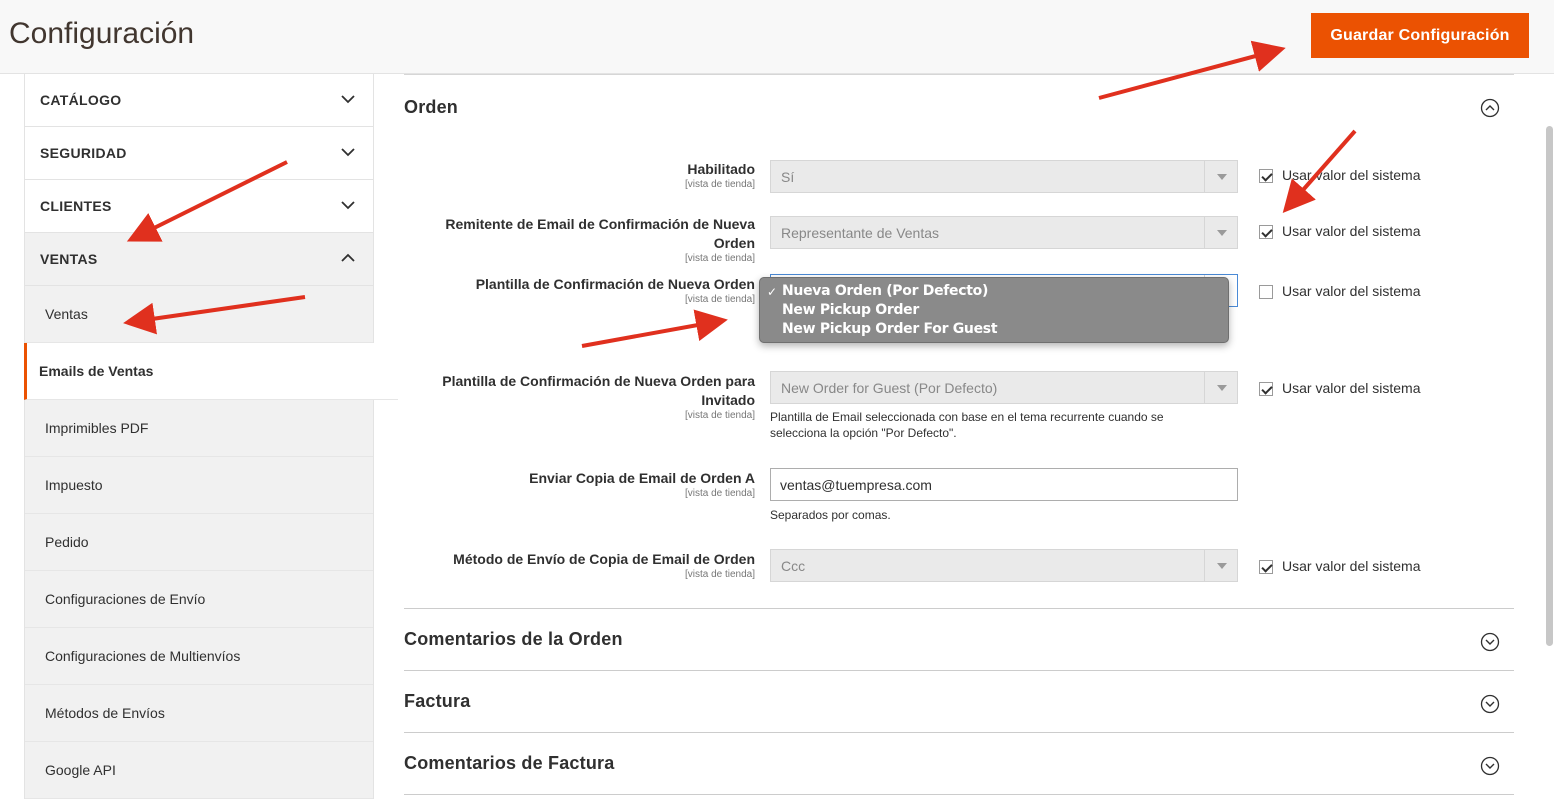 The image size is (1554, 806). What do you see at coordinates (199, 713) in the screenshot?
I see `sidebar-item-metodos-envios: Métodos de Envíos` at bounding box center [199, 713].